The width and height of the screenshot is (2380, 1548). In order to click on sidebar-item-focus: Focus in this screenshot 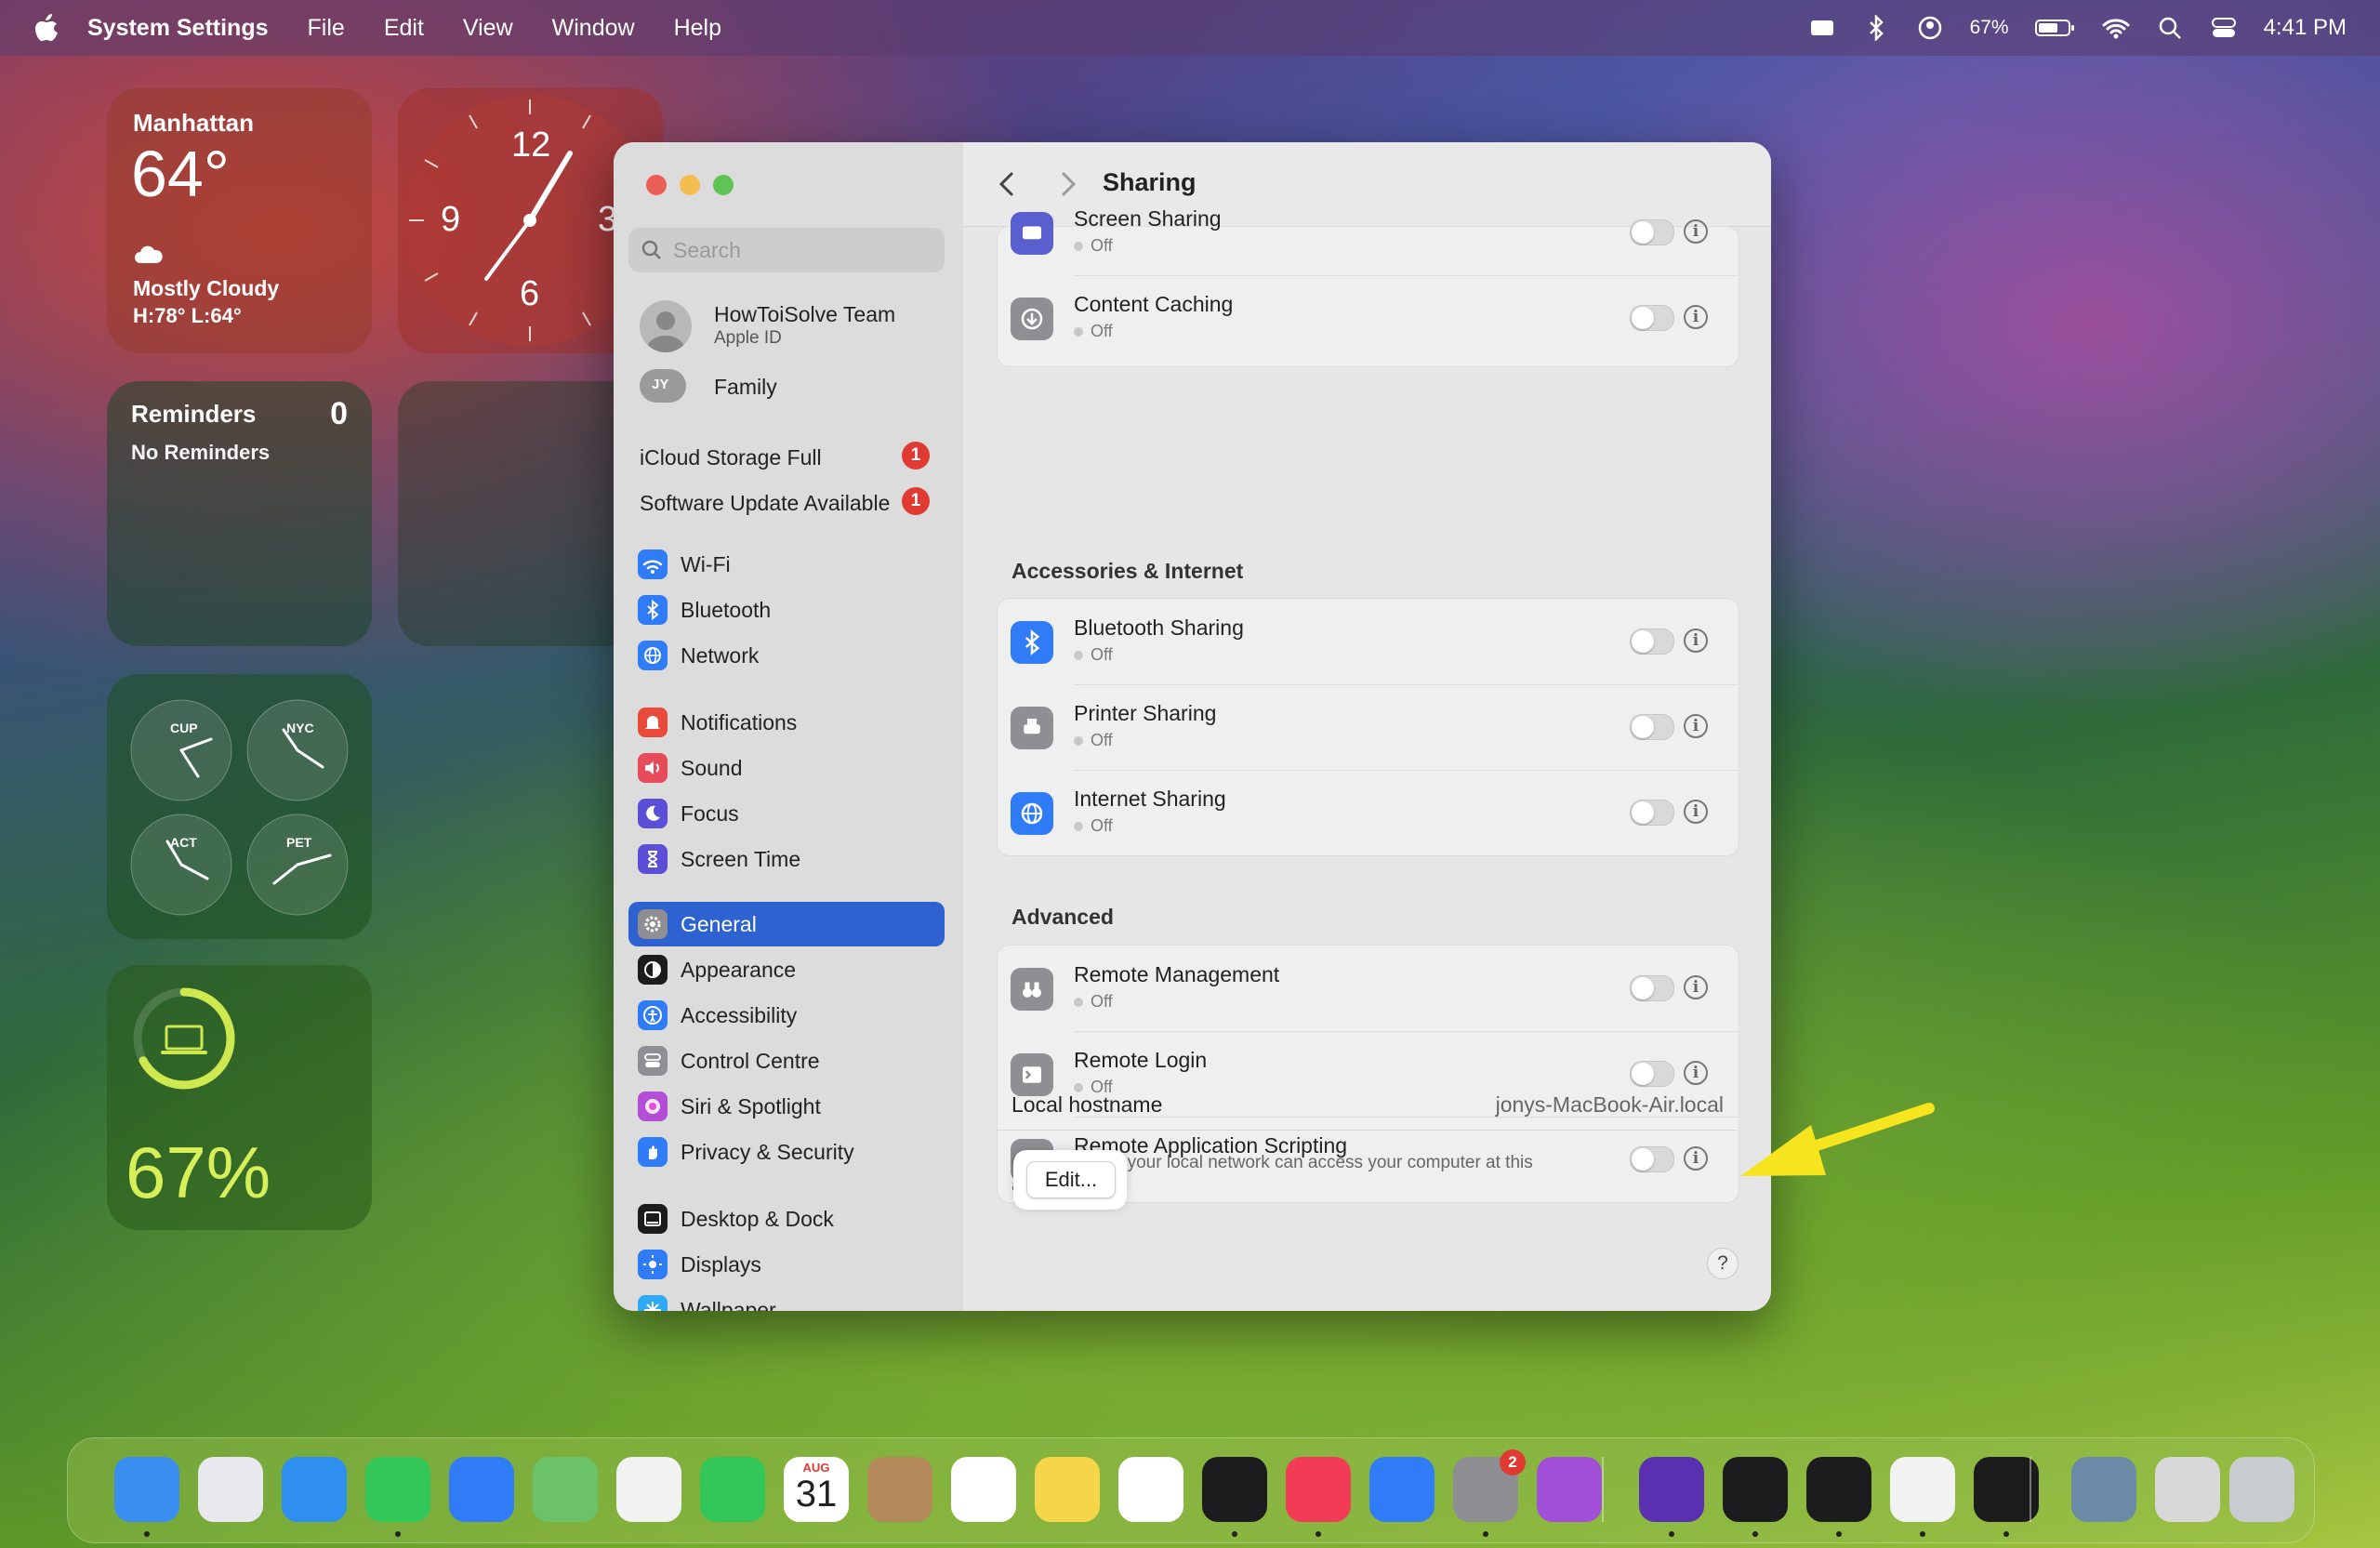, I will do `click(786, 813)`.